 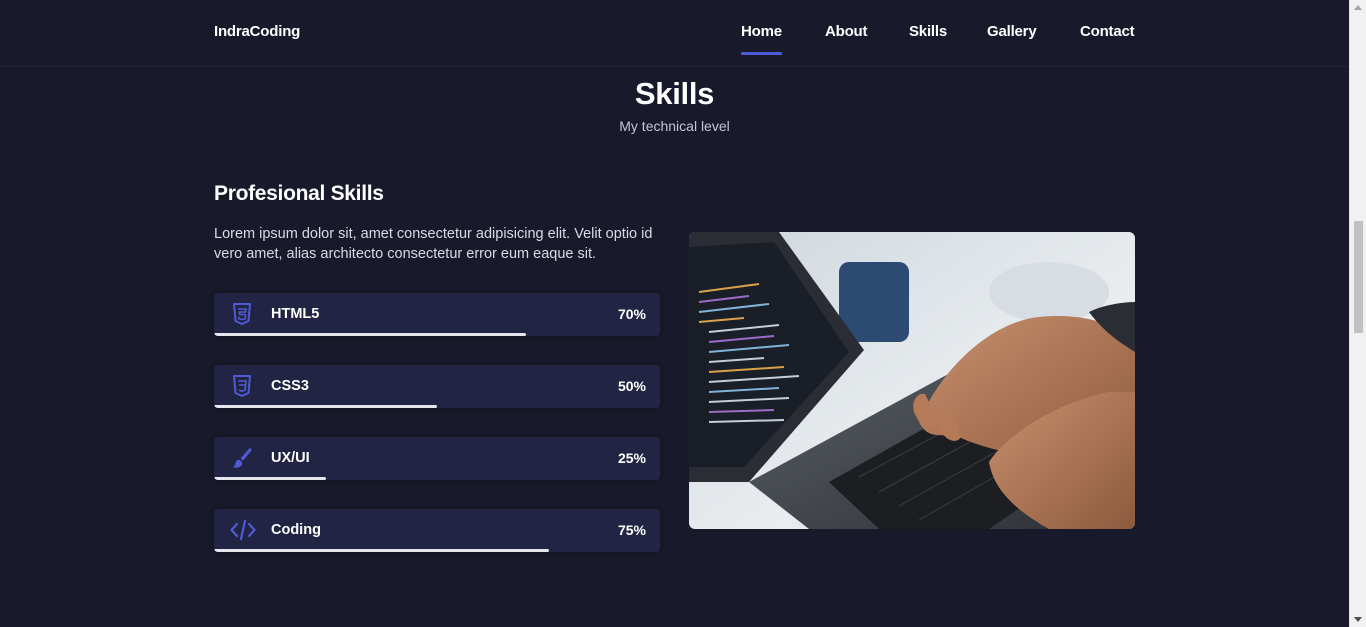 What do you see at coordinates (437, 530) in the screenshot?
I see `skill-coding: Coding 75%` at bounding box center [437, 530].